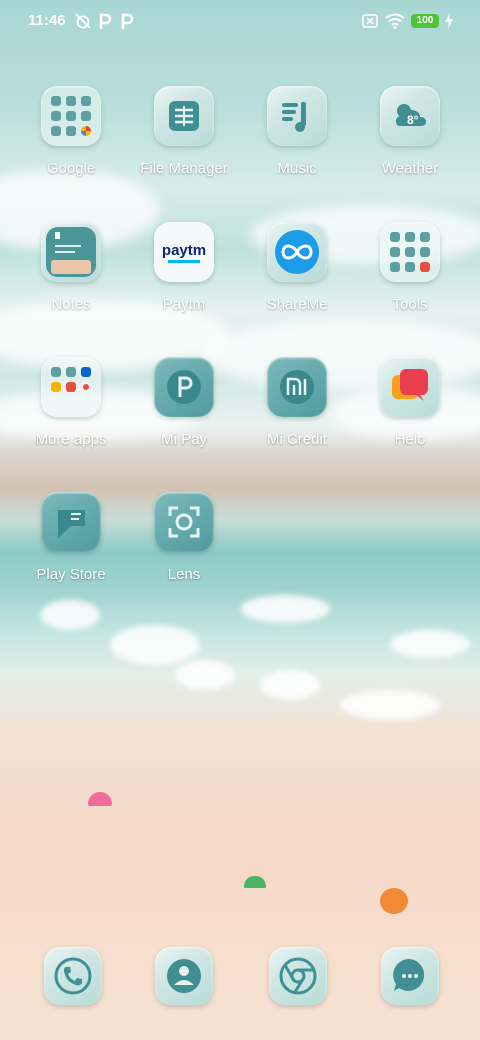 Image resolution: width=480 pixels, height=1040 pixels. Describe the element at coordinates (71, 252) in the screenshot. I see `notes-icon` at that location.